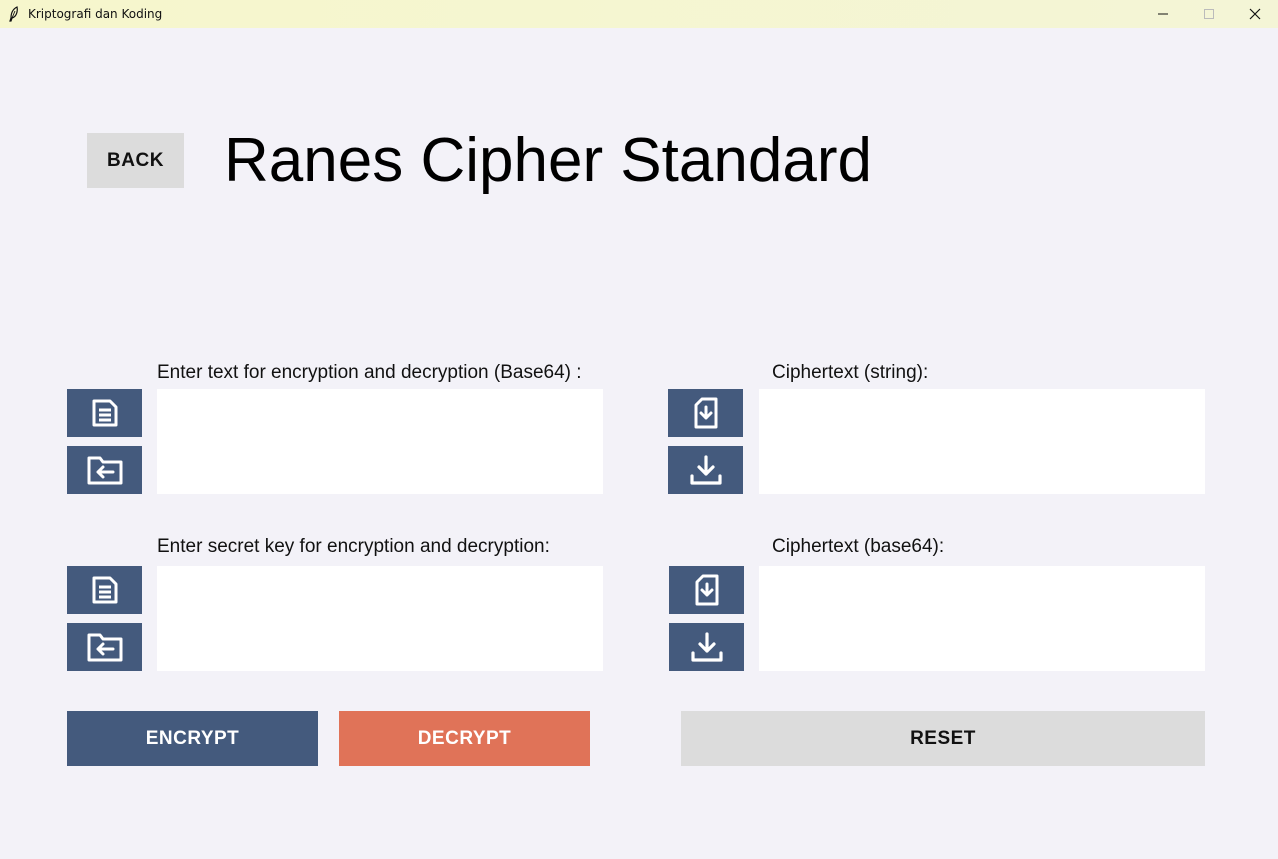 The width and height of the screenshot is (1278, 859). Describe the element at coordinates (982, 441) in the screenshot. I see `cipher-string-output` at that location.